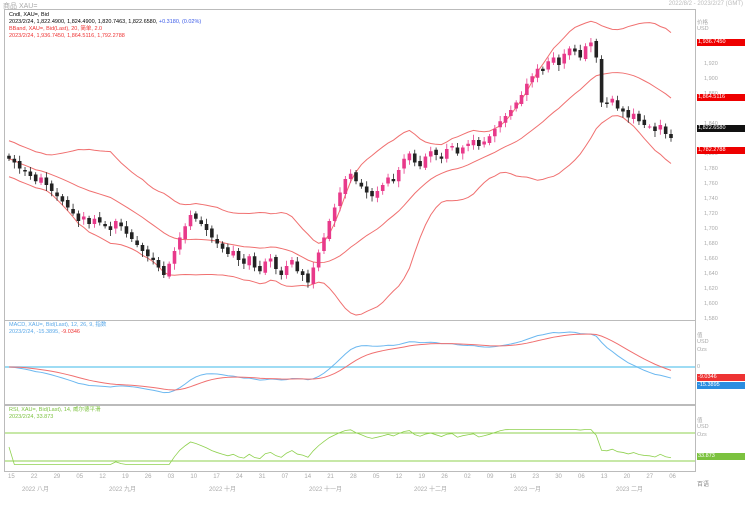 The image size is (747, 506). I want to click on bb-mid-tag: 1,864.5116, so click(721, 97).